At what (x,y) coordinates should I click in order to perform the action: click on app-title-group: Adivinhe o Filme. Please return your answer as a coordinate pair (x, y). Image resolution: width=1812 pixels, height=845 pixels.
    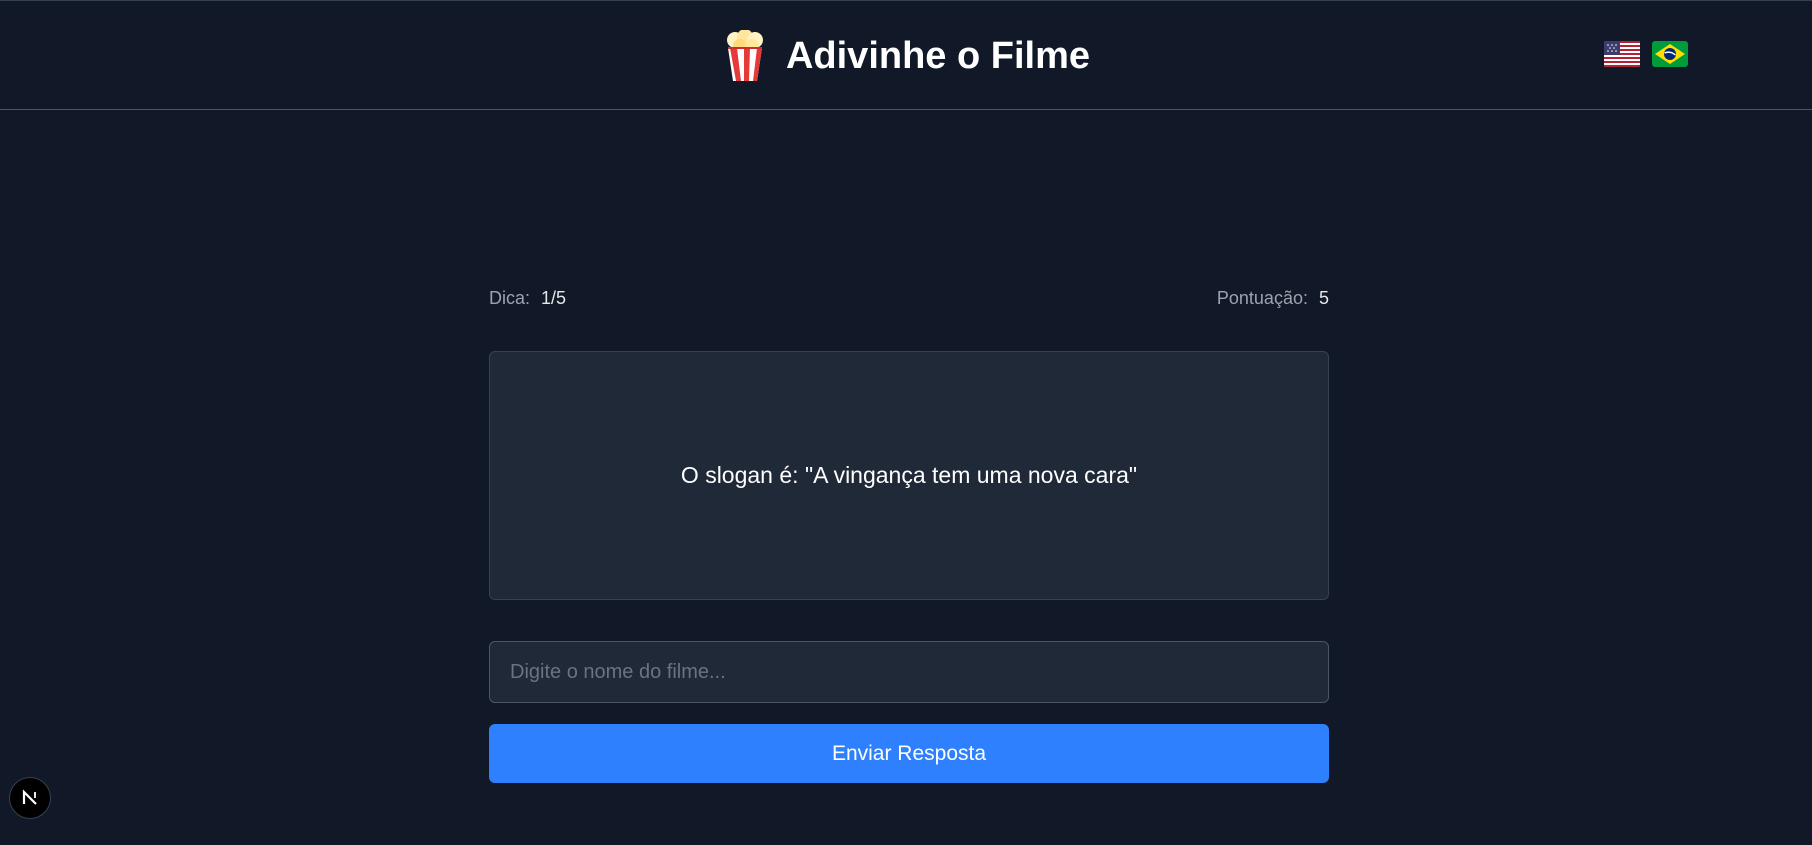
    Looking at the image, I should click on (906, 56).